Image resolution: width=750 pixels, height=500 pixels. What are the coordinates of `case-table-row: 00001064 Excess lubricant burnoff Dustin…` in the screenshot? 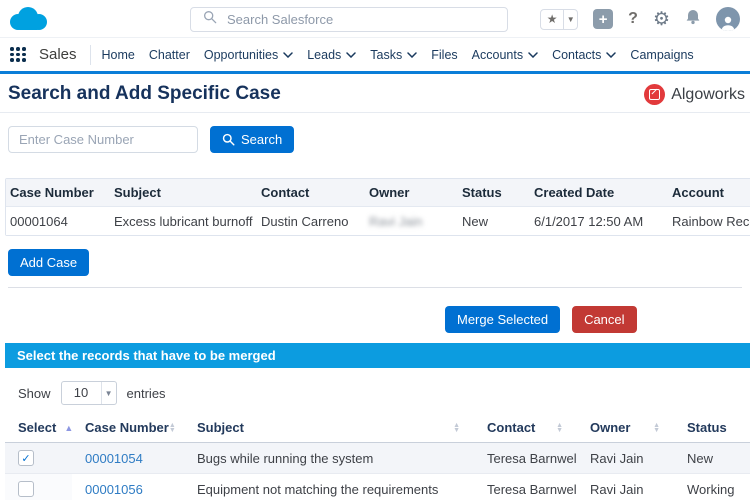 It's located at (378, 221).